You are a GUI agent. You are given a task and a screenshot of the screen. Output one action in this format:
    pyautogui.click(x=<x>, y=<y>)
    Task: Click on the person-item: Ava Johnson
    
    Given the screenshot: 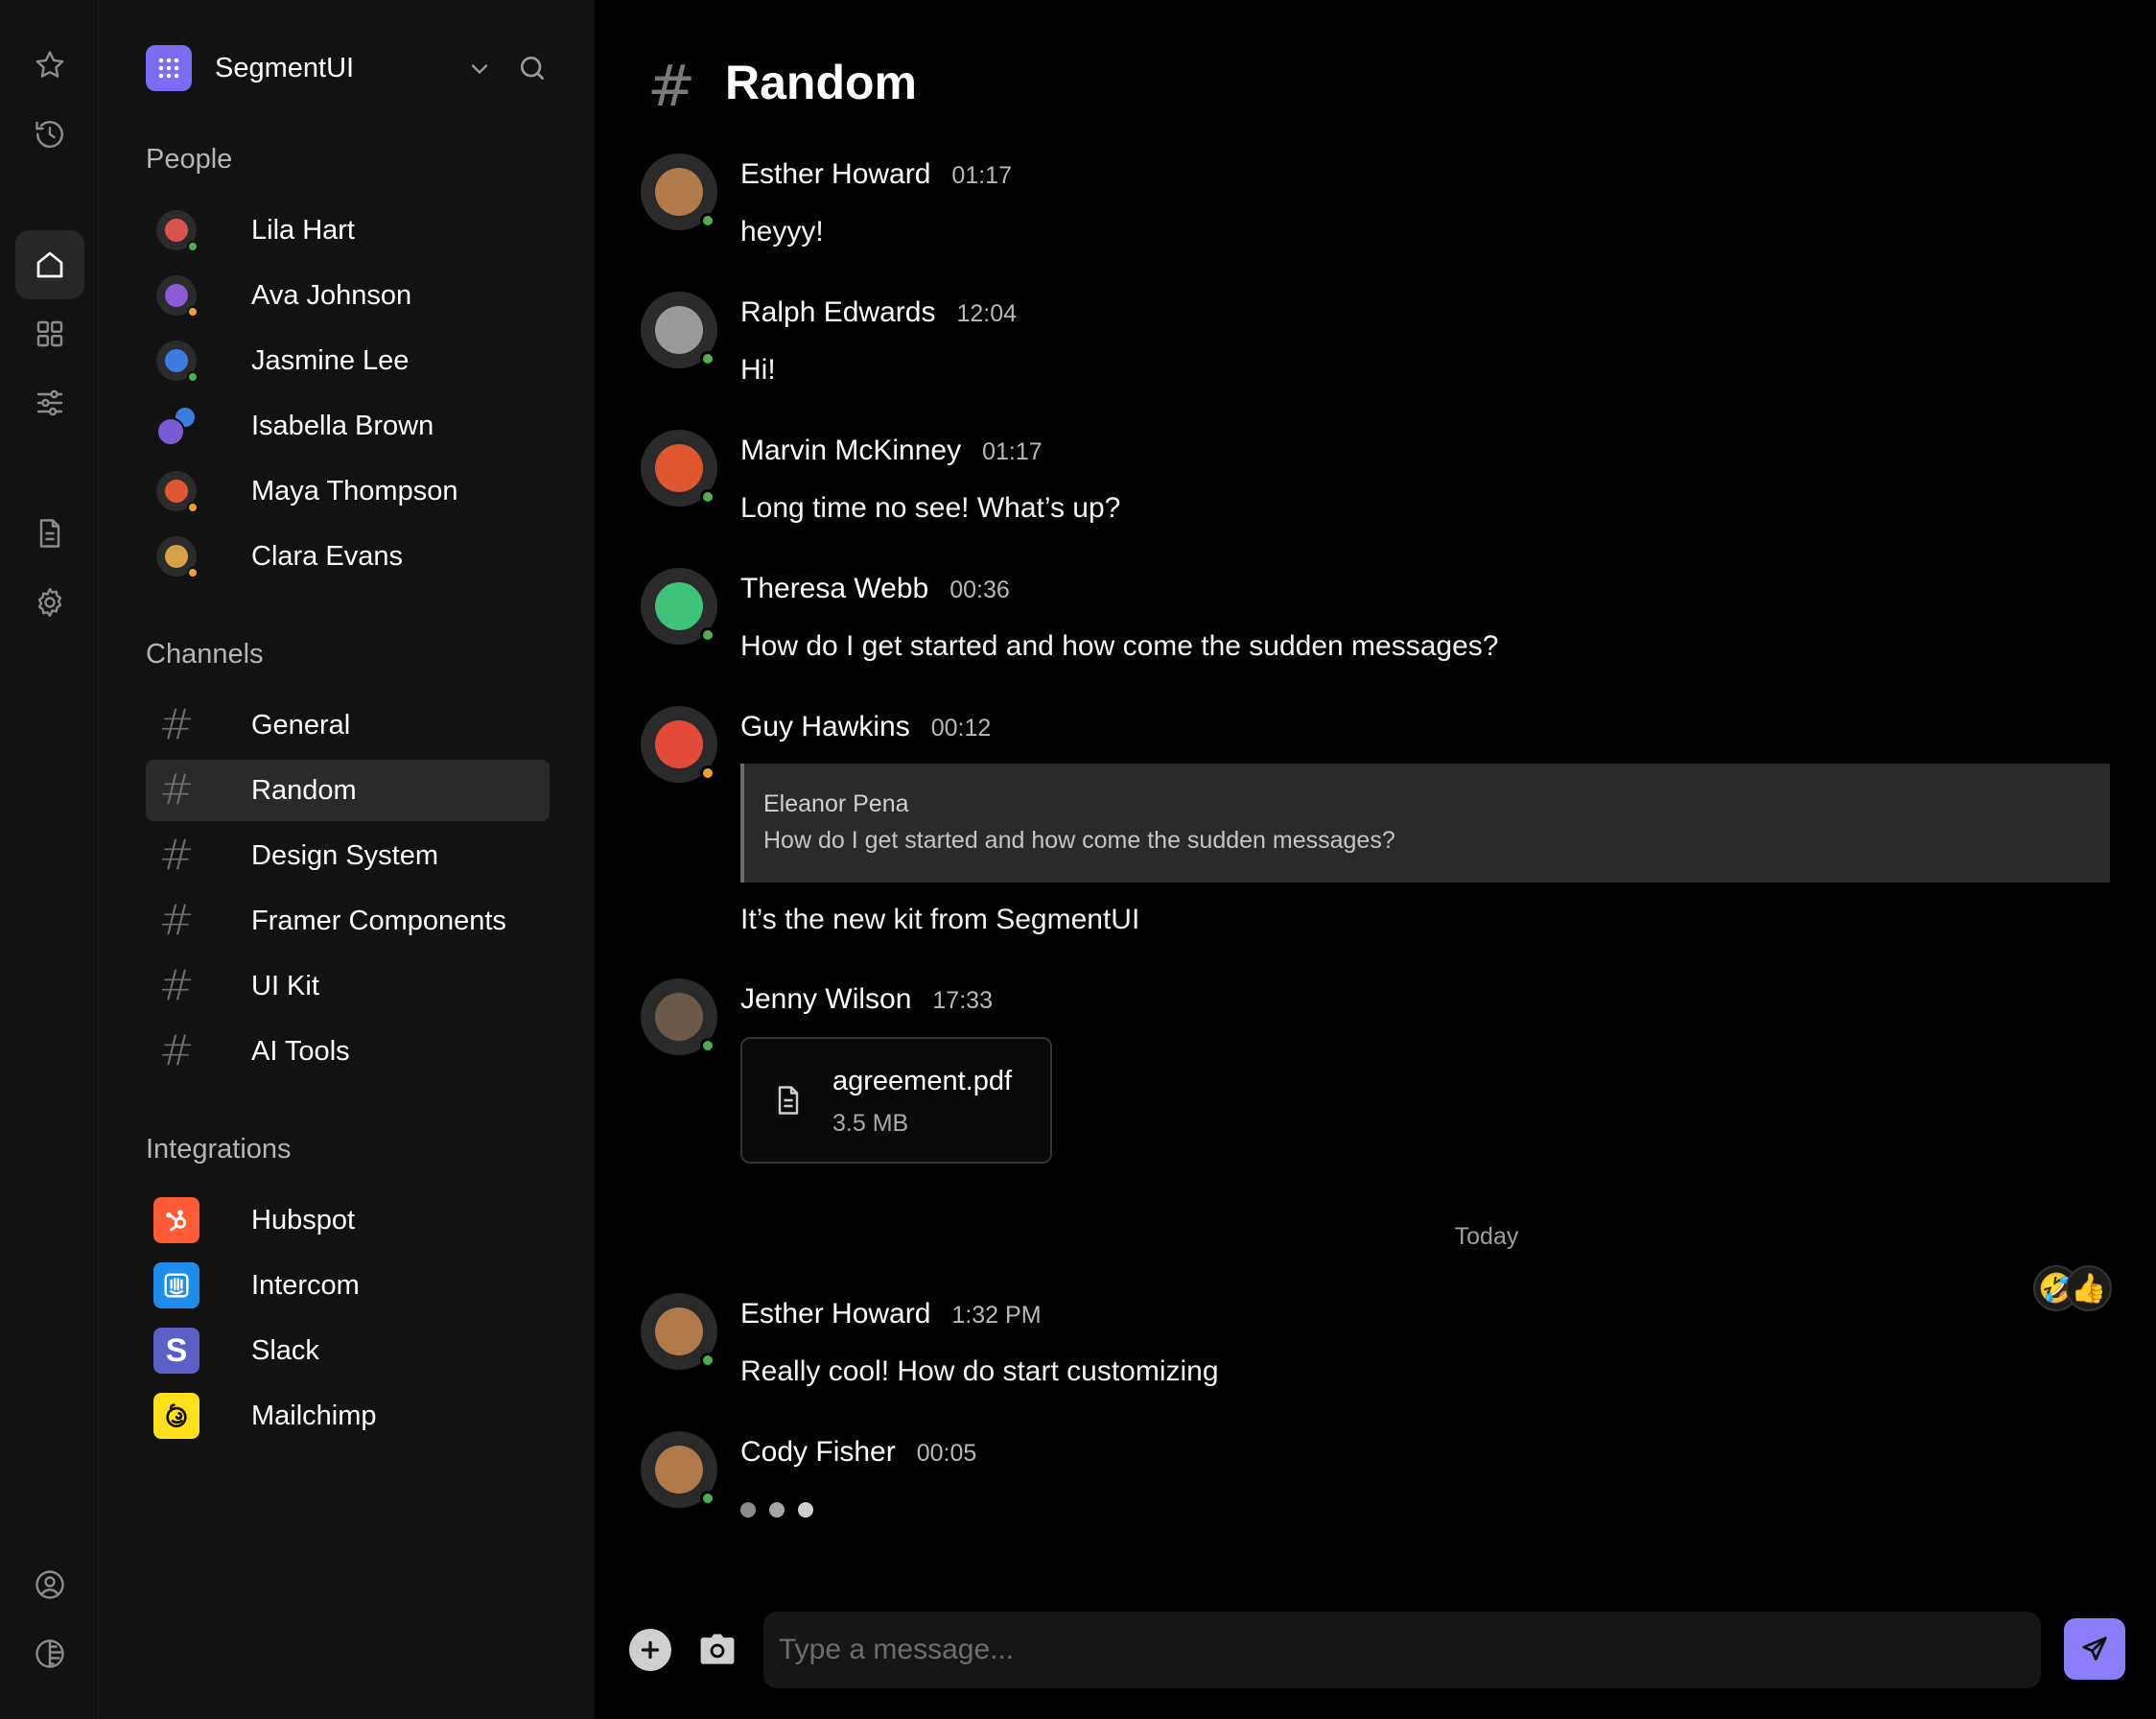 What is the action you would take?
    pyautogui.click(x=348, y=295)
    